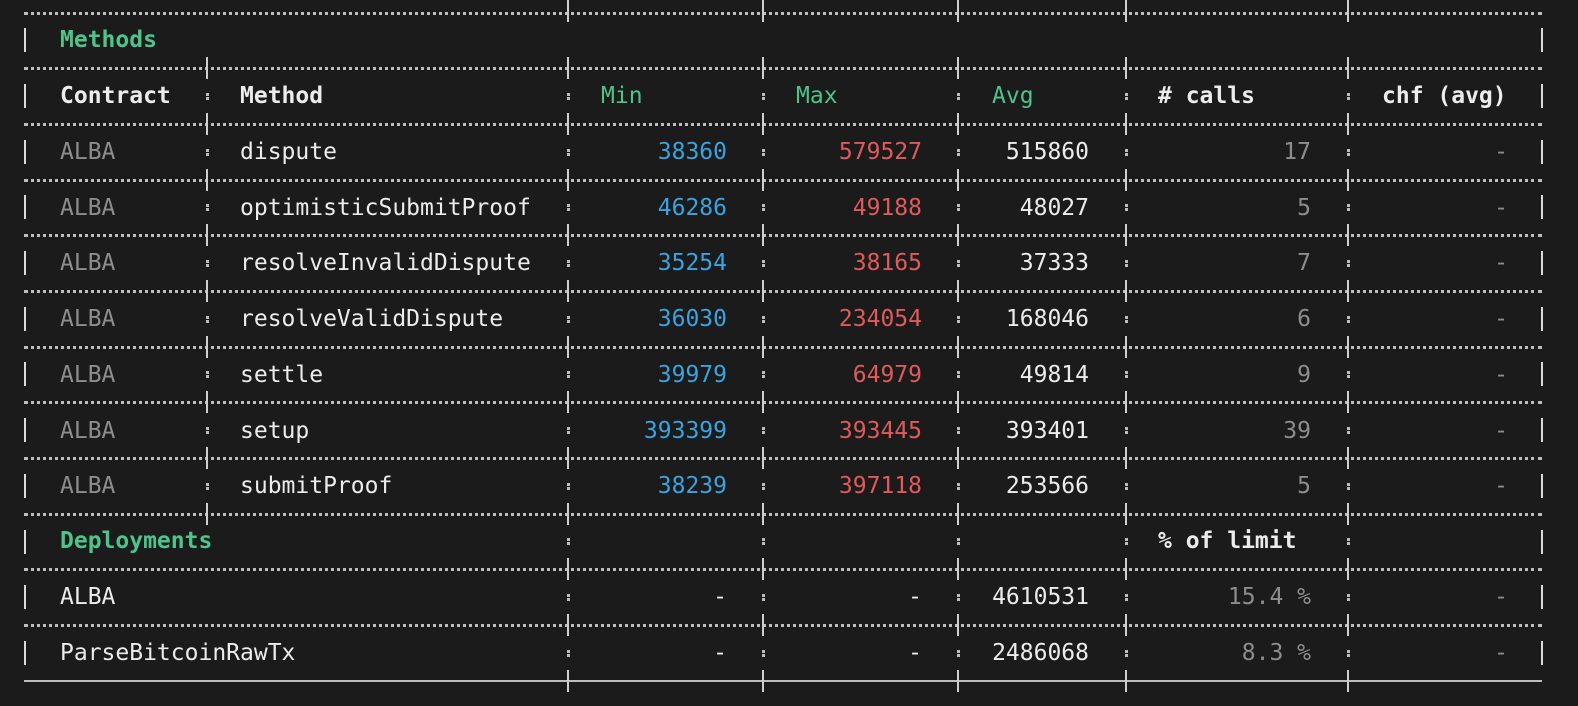 The height and width of the screenshot is (706, 1578). What do you see at coordinates (692, 486) in the screenshot?
I see `cell-min: 38239` at bounding box center [692, 486].